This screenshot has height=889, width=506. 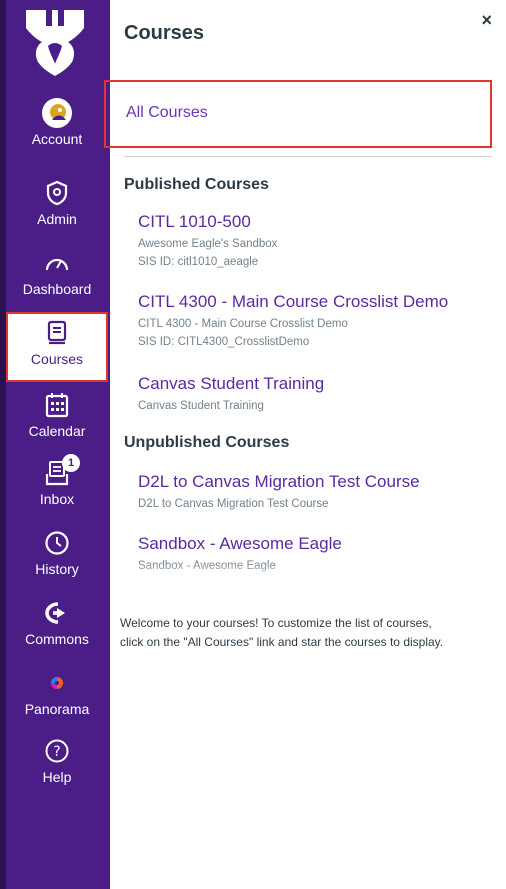 What do you see at coordinates (57, 569) in the screenshot?
I see `nav-label: History` at bounding box center [57, 569].